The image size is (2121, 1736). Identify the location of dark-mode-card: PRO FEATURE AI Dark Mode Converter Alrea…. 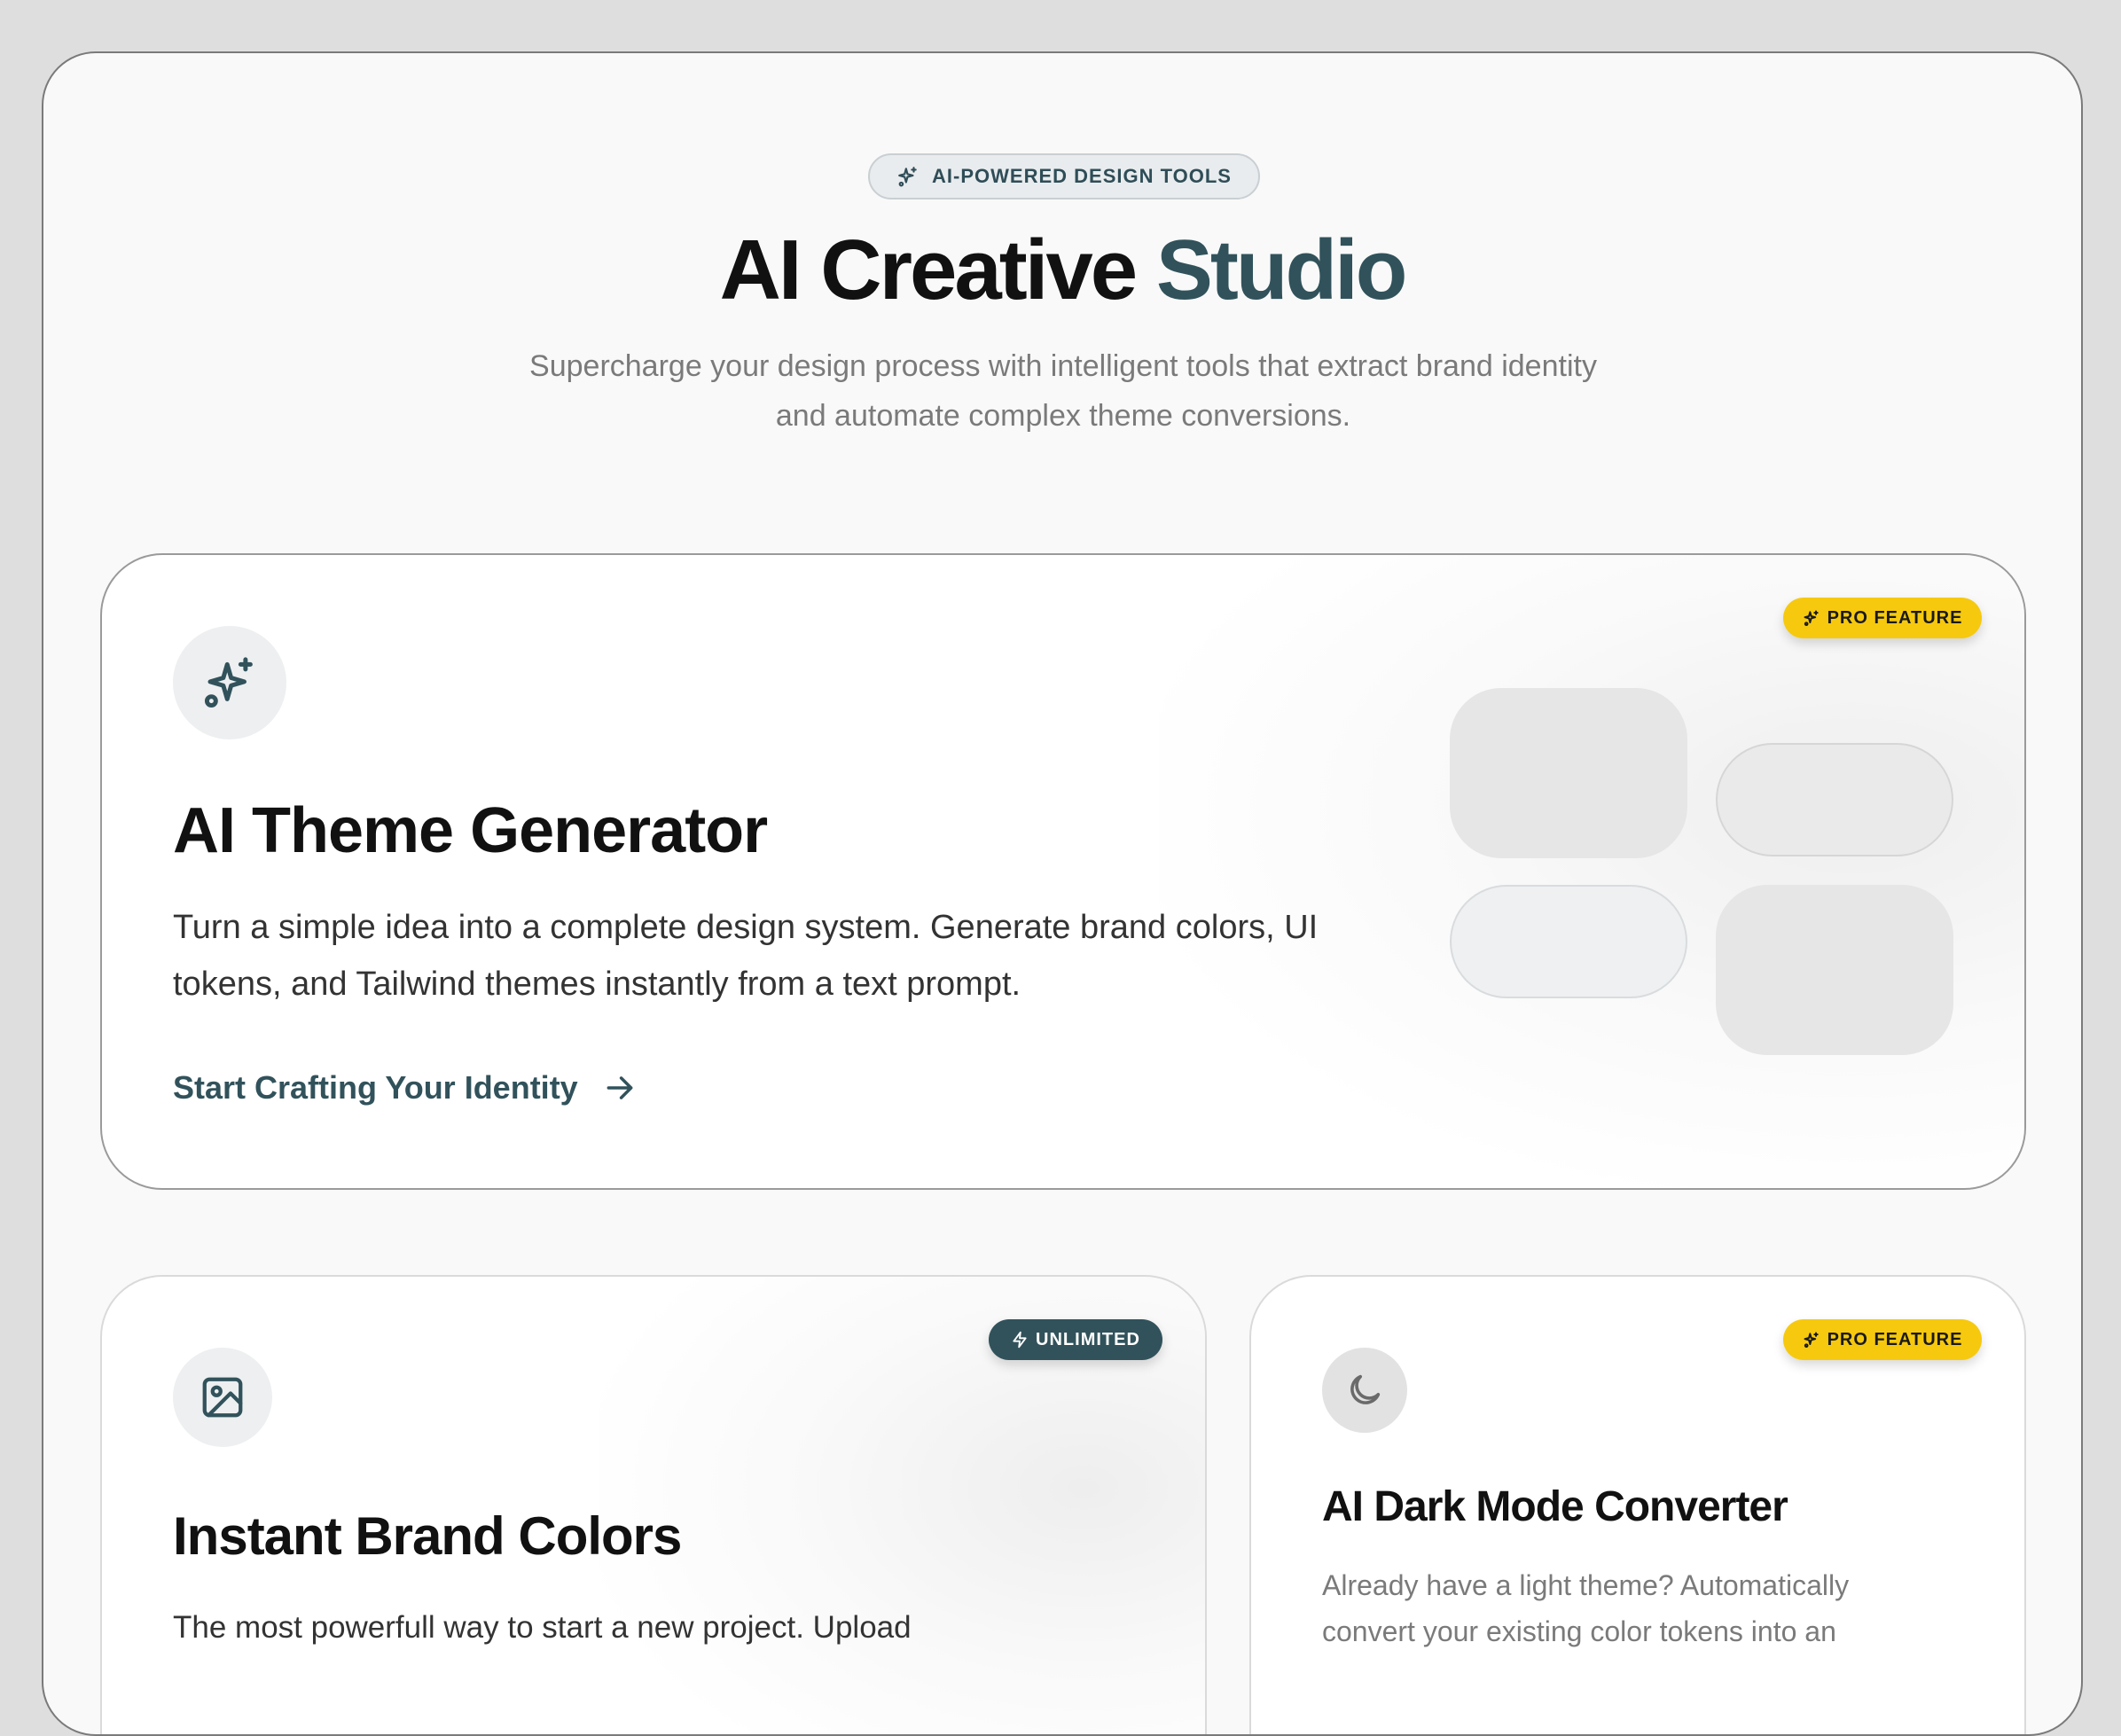
(1637, 1504).